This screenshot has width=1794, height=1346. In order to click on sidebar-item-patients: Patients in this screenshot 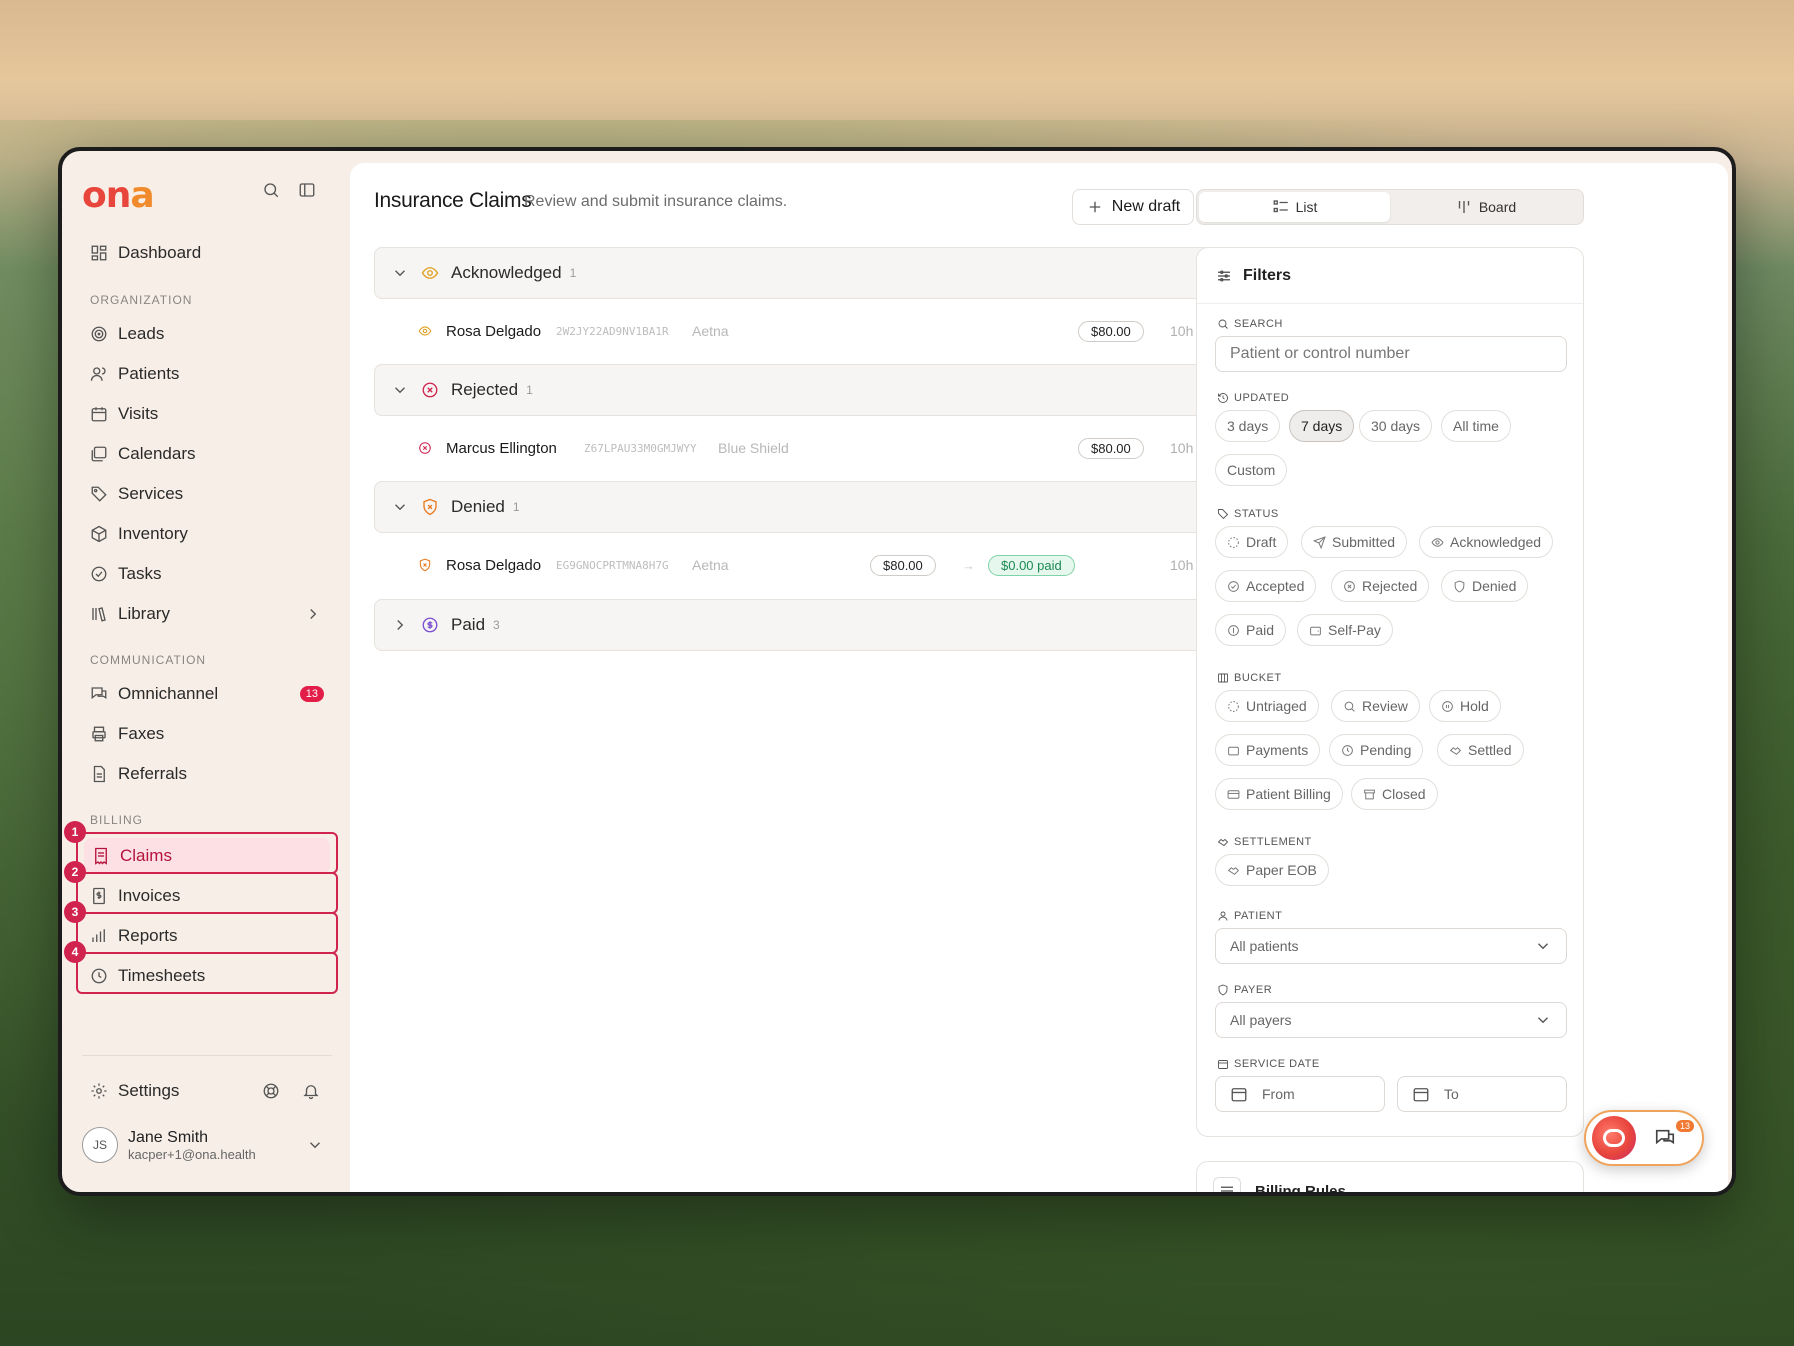, I will do `click(207, 374)`.